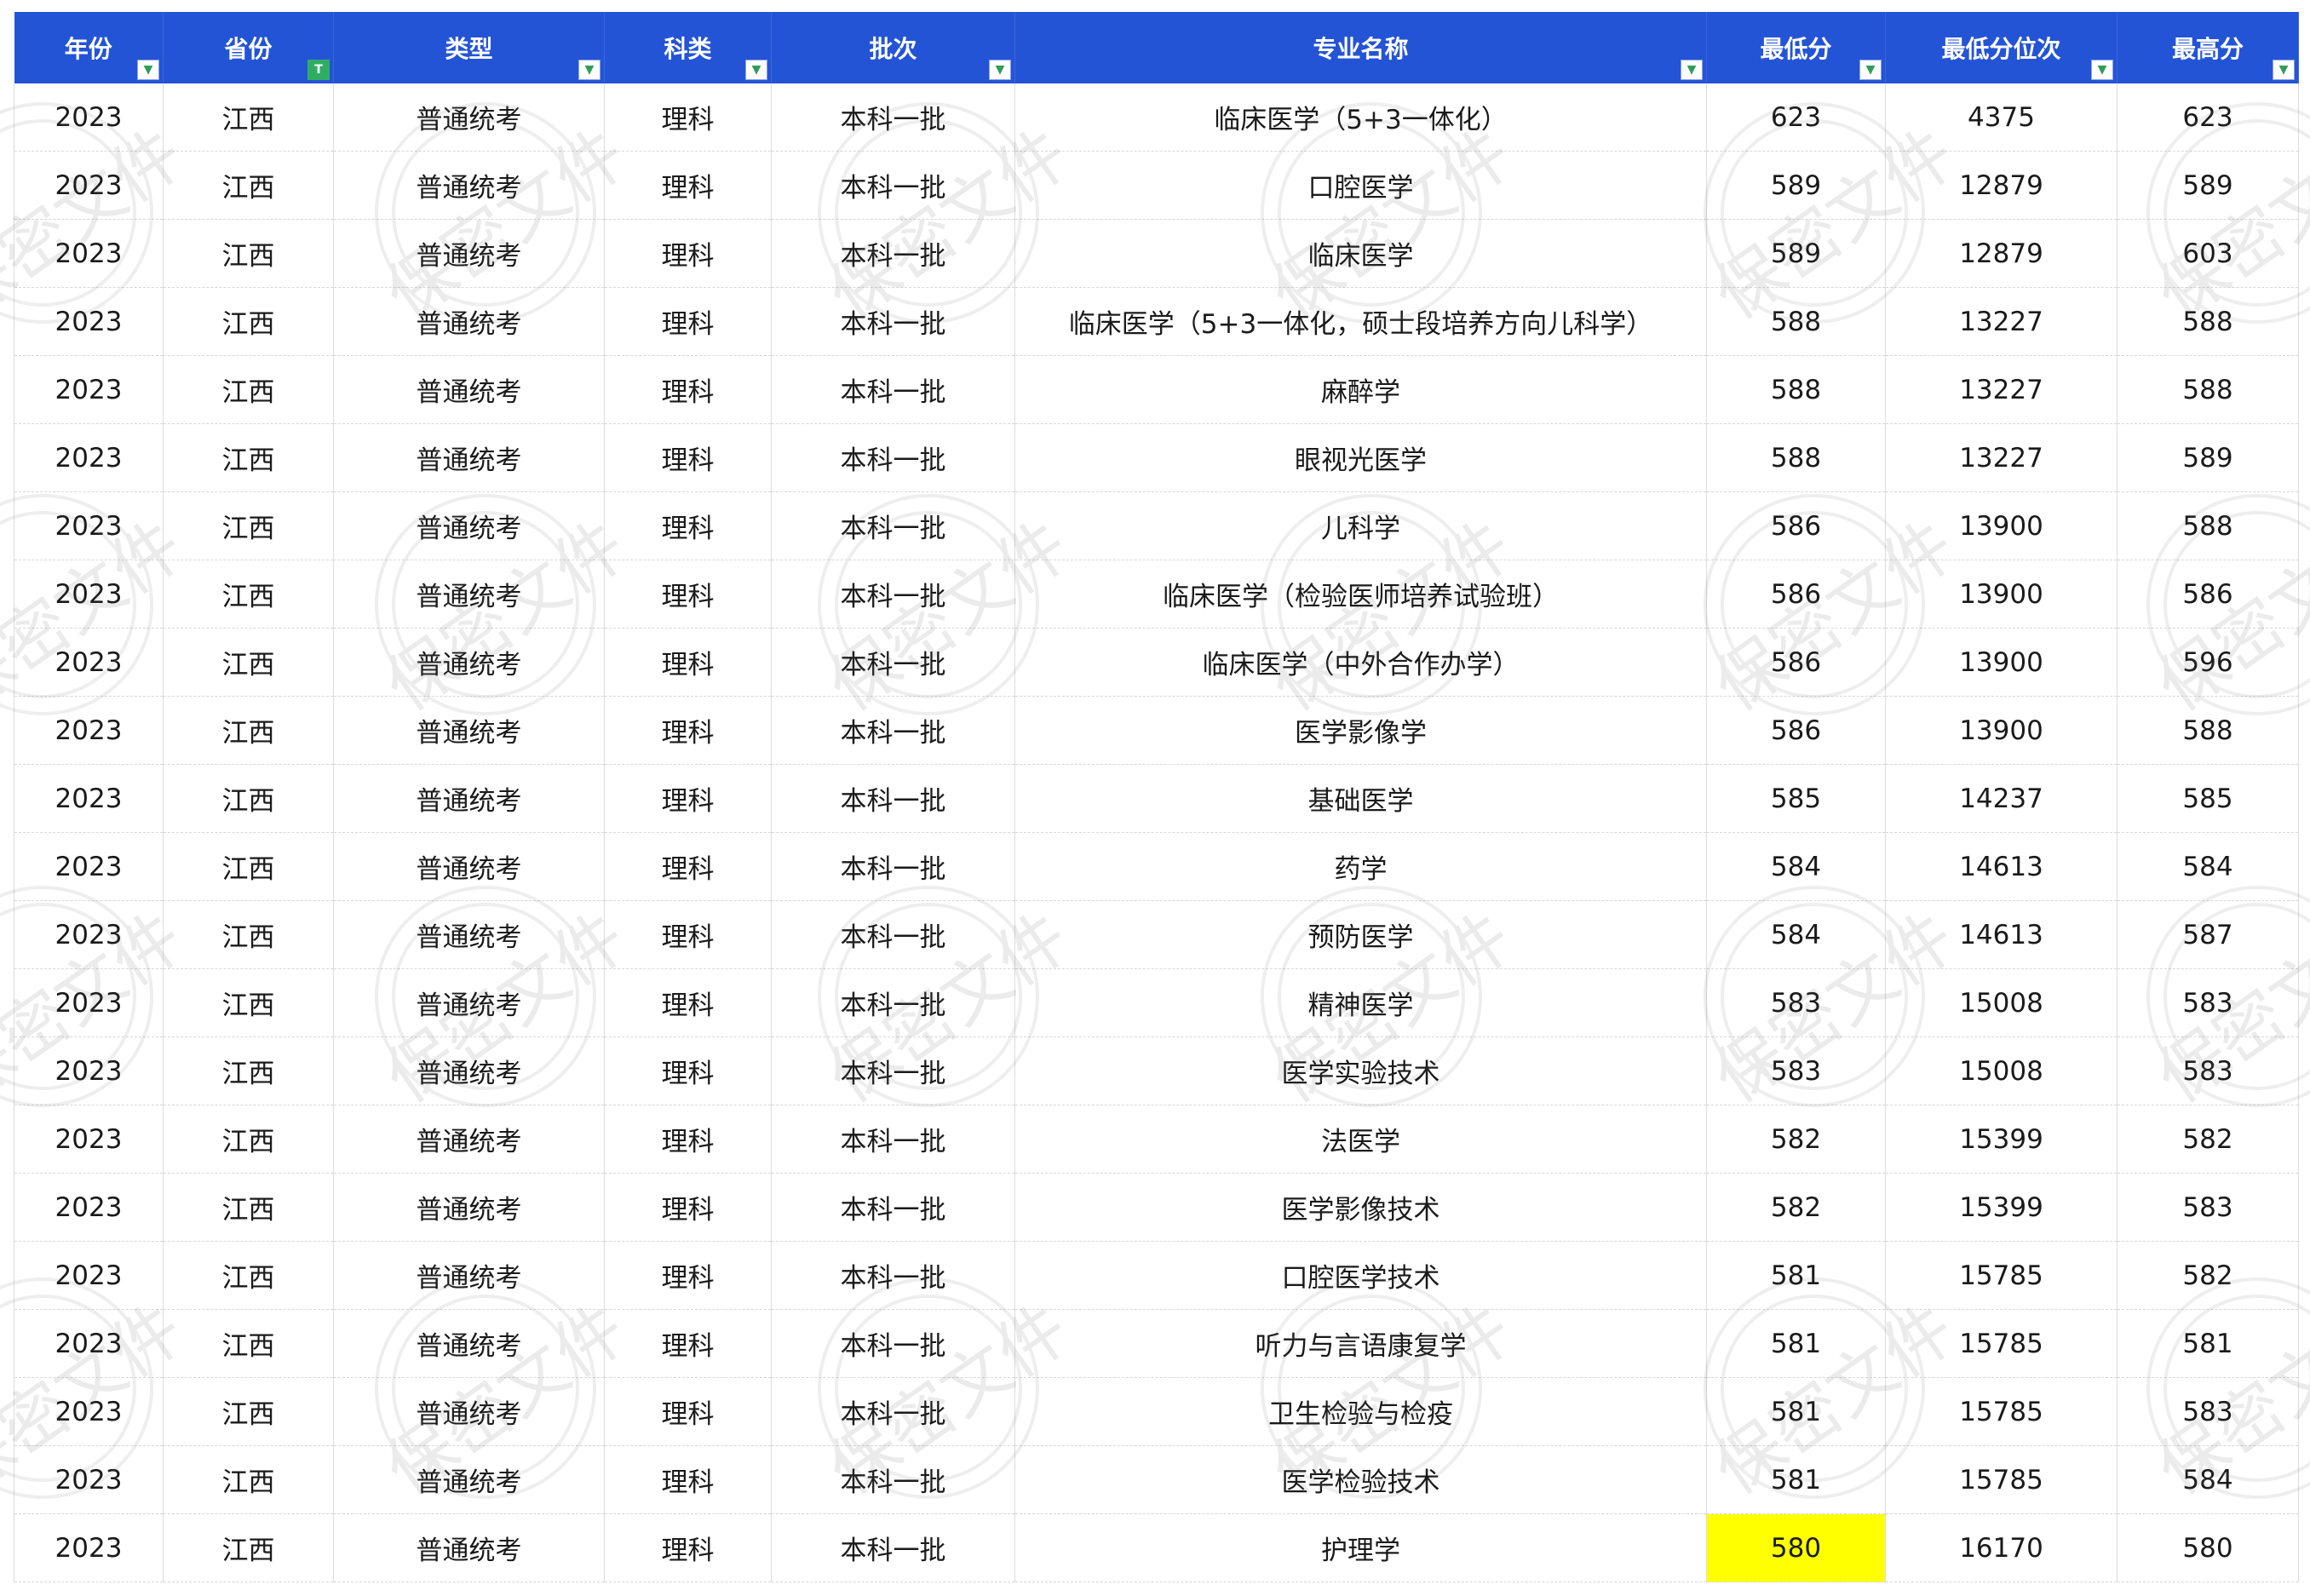 The height and width of the screenshot is (1596, 2310). What do you see at coordinates (2208, 117) in the screenshot?
I see `table-cell: 623` at bounding box center [2208, 117].